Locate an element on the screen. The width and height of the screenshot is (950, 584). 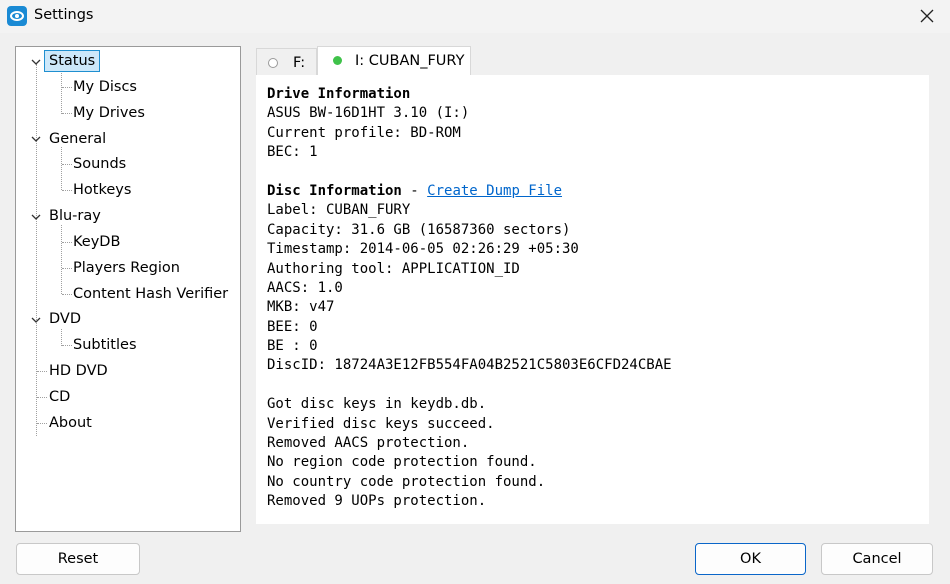
title-bar: Settings is located at coordinates (475, 16).